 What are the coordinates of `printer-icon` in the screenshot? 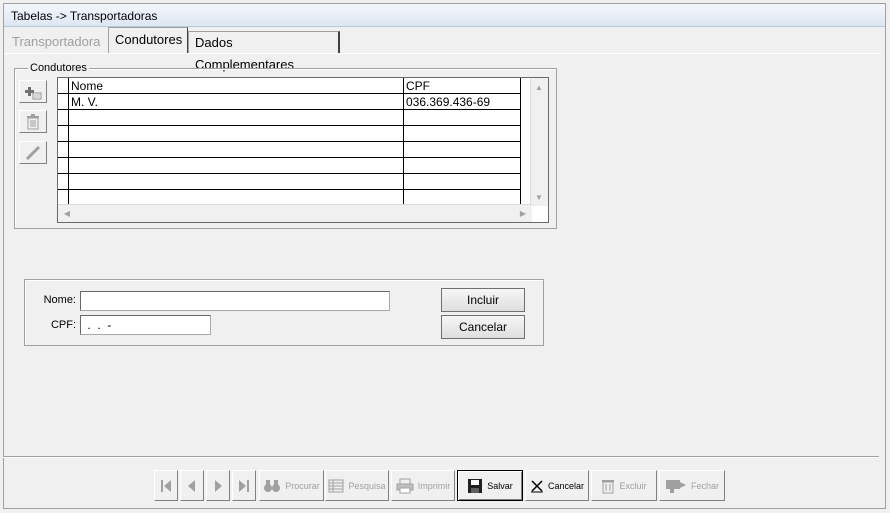 It's located at (405, 485).